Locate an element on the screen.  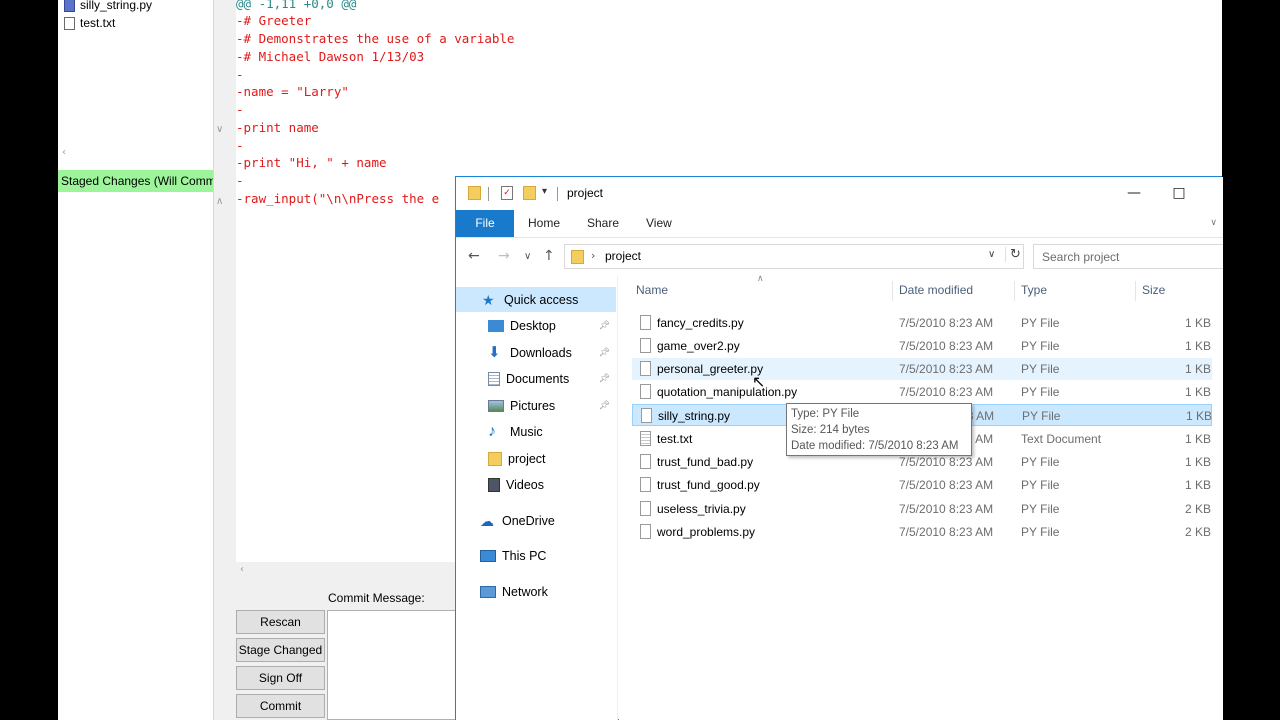
unstaged-file-row: test.txt is located at coordinates (89, 23).